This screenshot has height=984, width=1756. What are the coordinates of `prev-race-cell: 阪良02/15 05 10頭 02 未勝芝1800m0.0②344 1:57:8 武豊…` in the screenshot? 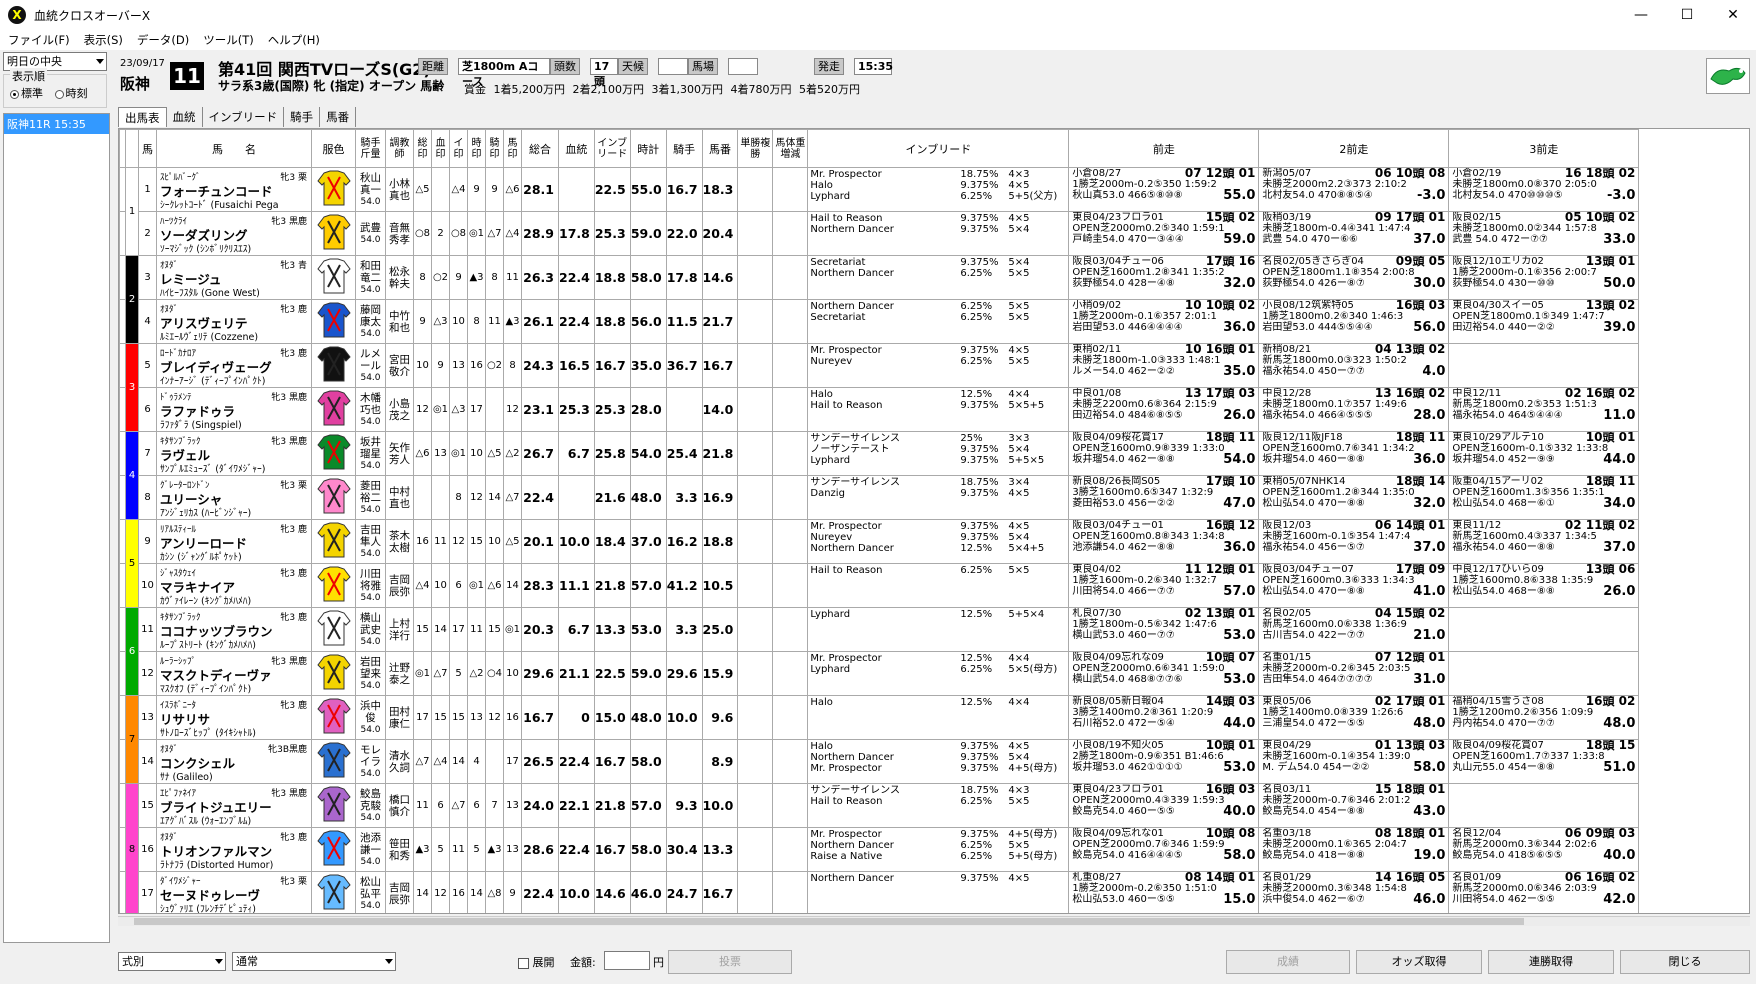 It's located at (1544, 233).